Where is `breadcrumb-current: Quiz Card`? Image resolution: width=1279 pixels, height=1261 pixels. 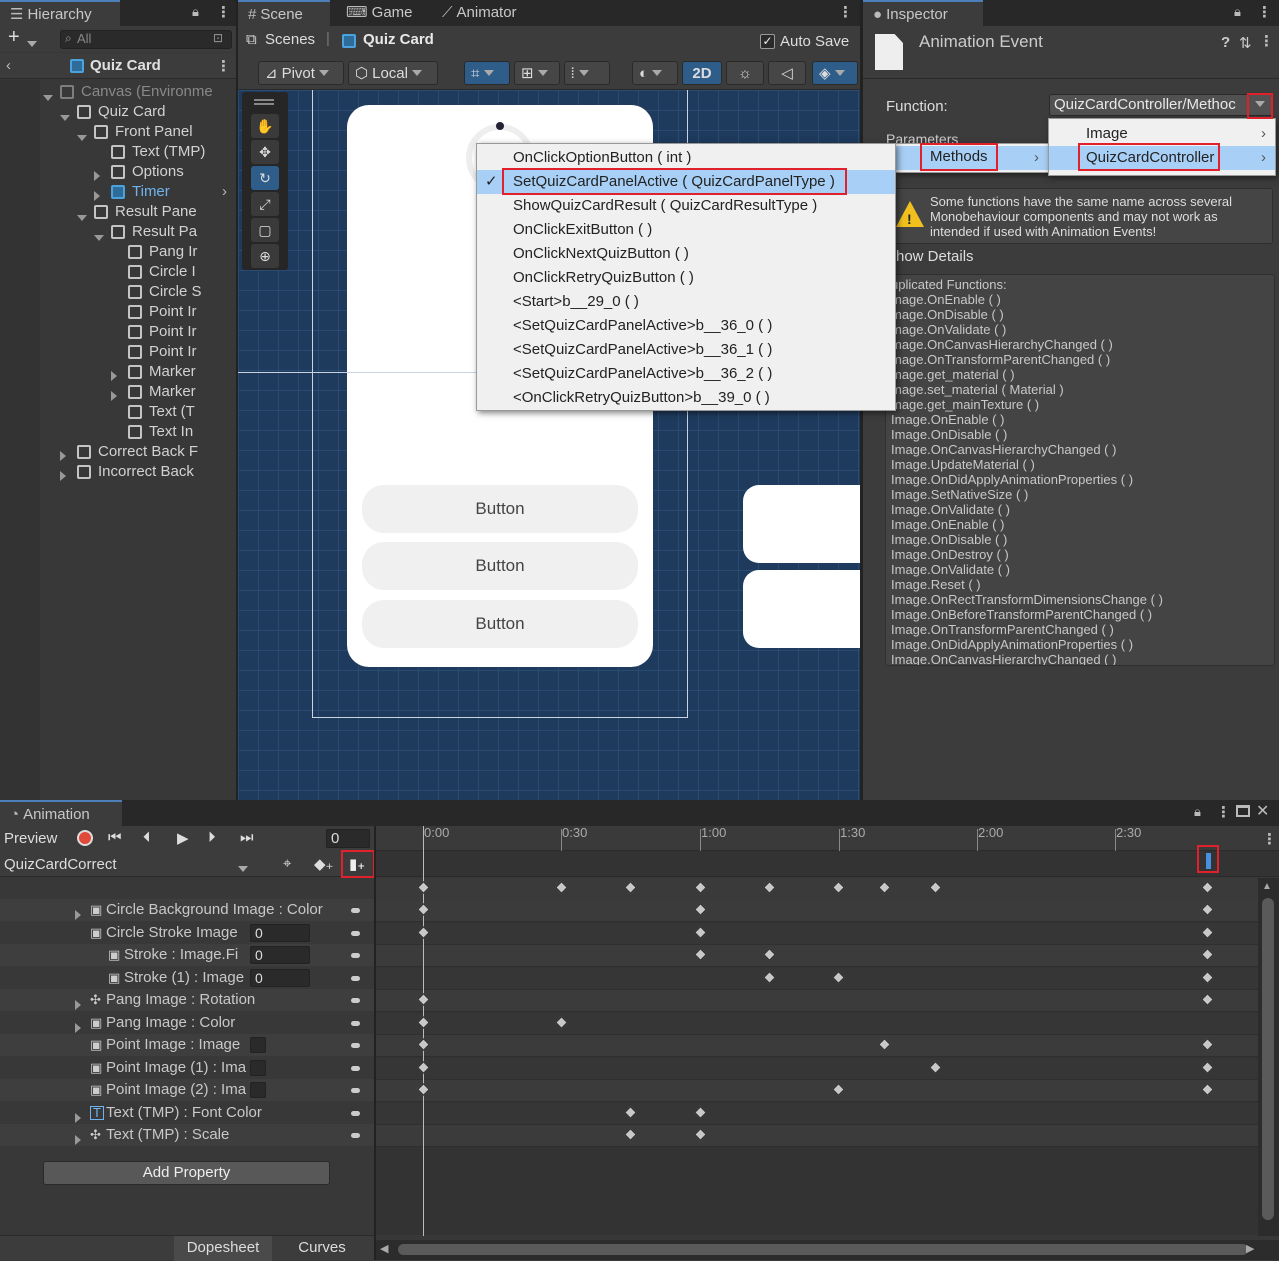 breadcrumb-current: Quiz Card is located at coordinates (398, 39).